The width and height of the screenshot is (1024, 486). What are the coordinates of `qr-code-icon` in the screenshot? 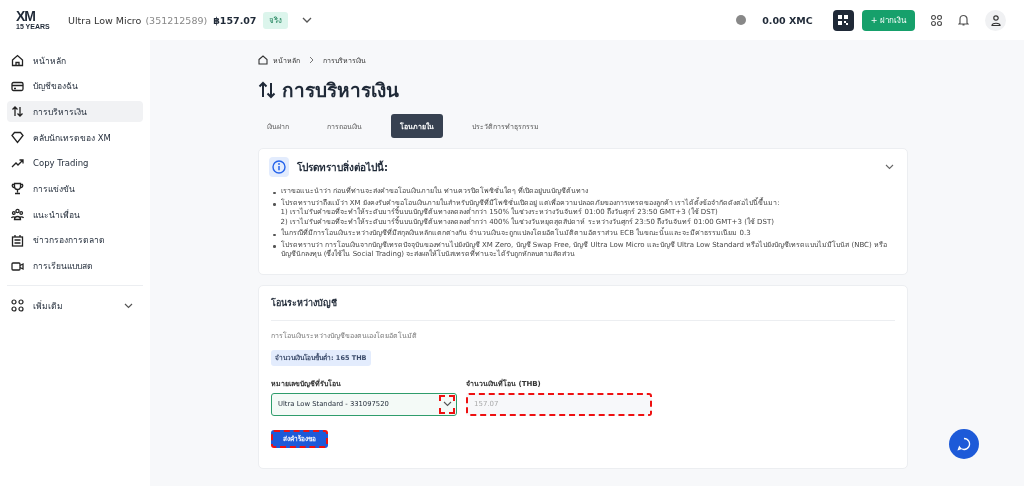 It's located at (843, 20).